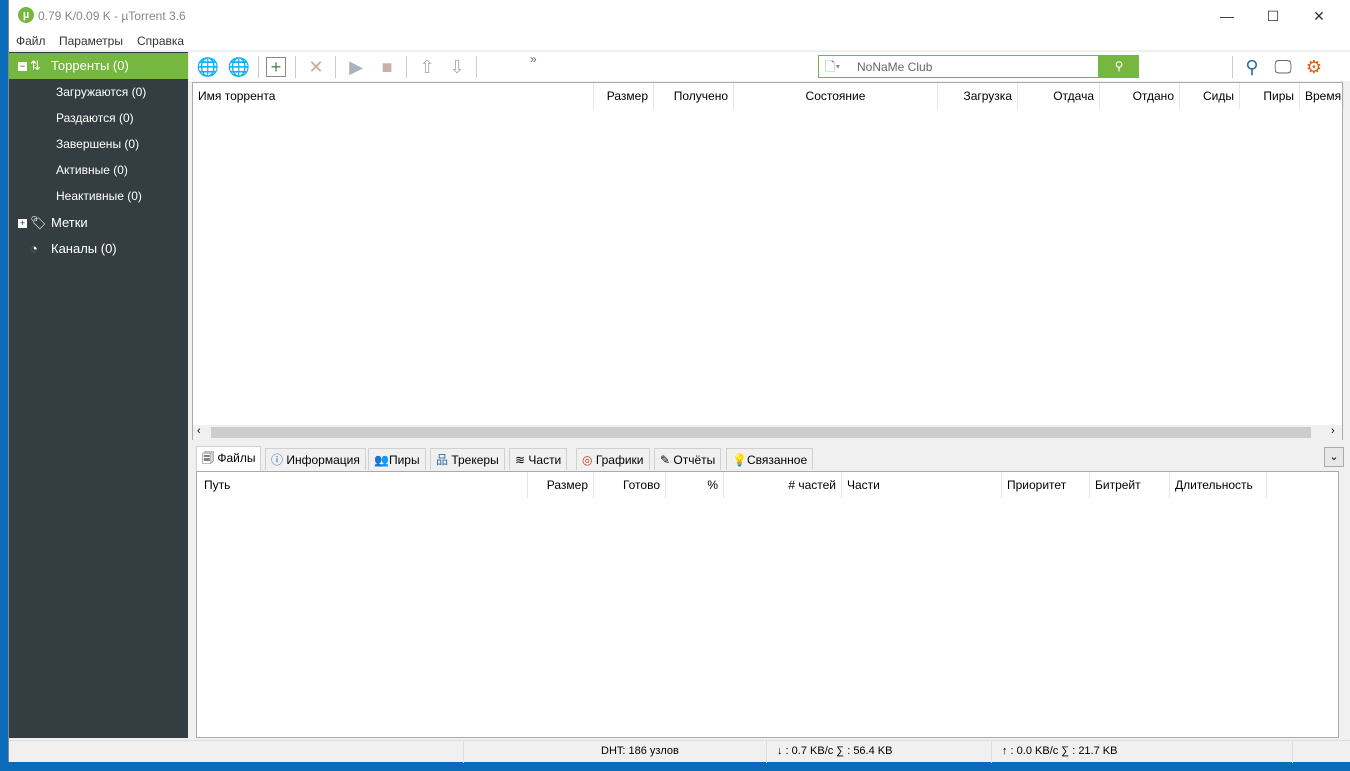  What do you see at coordinates (619, 460) in the screenshot?
I see `tab-label: Графики` at bounding box center [619, 460].